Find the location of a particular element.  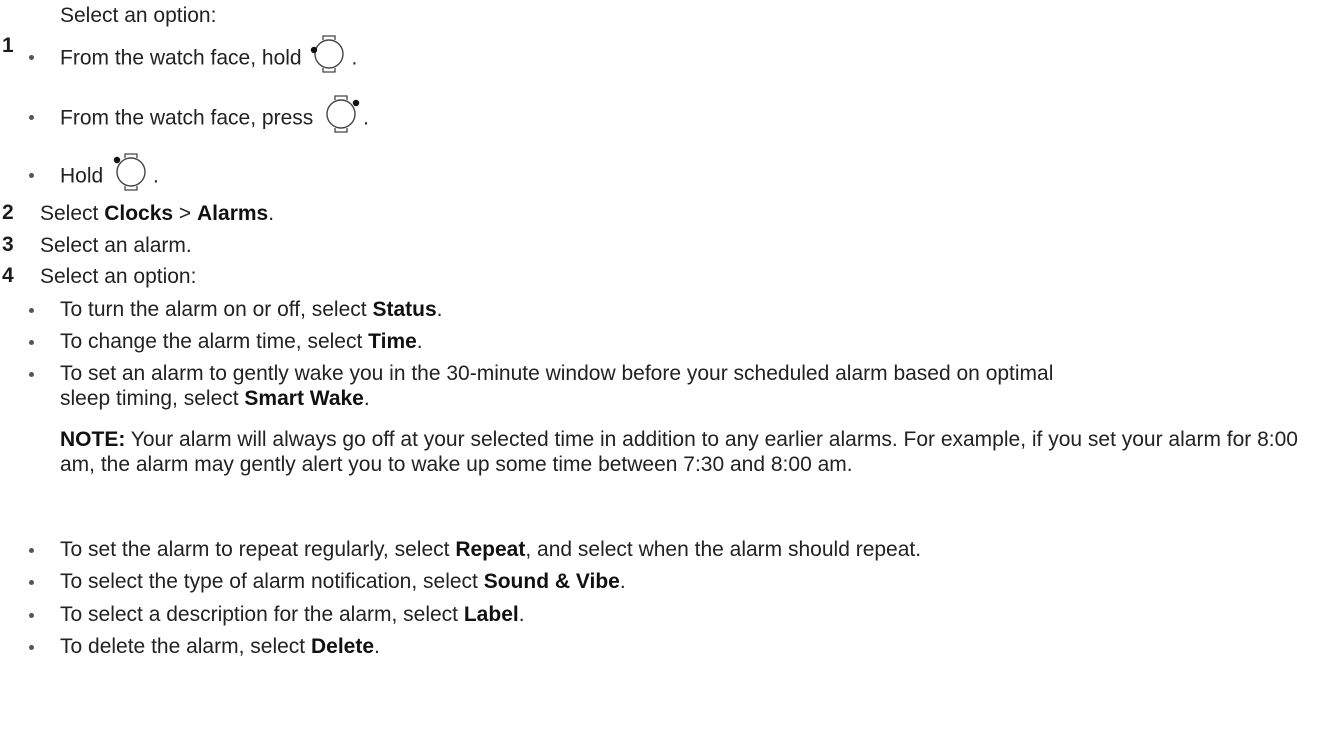

option-label: Label is located at coordinates (491, 614).